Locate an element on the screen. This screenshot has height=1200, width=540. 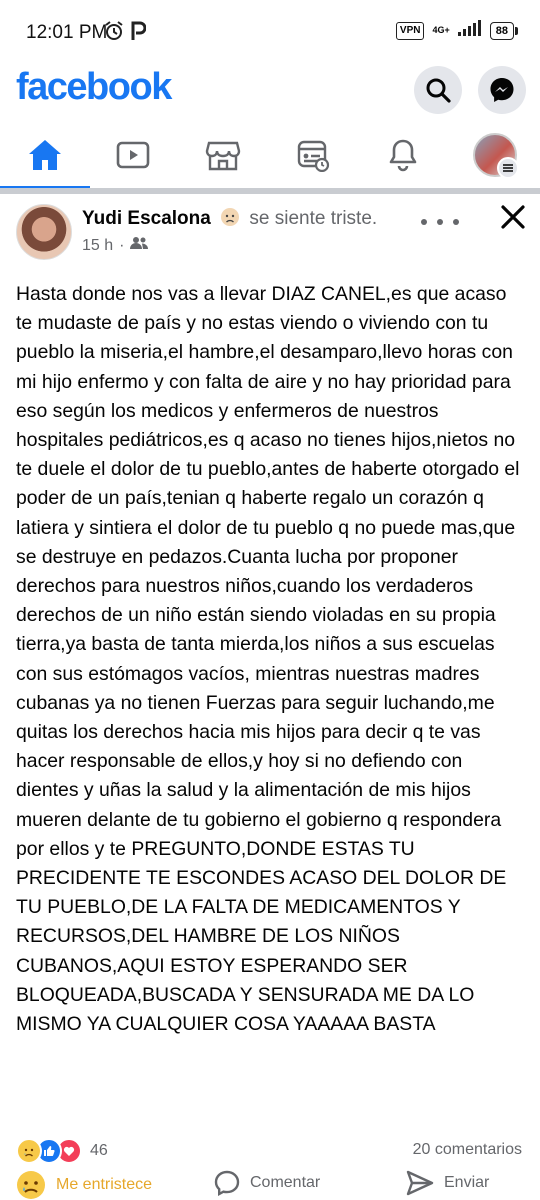
watch-icon is located at coordinates (133, 155).